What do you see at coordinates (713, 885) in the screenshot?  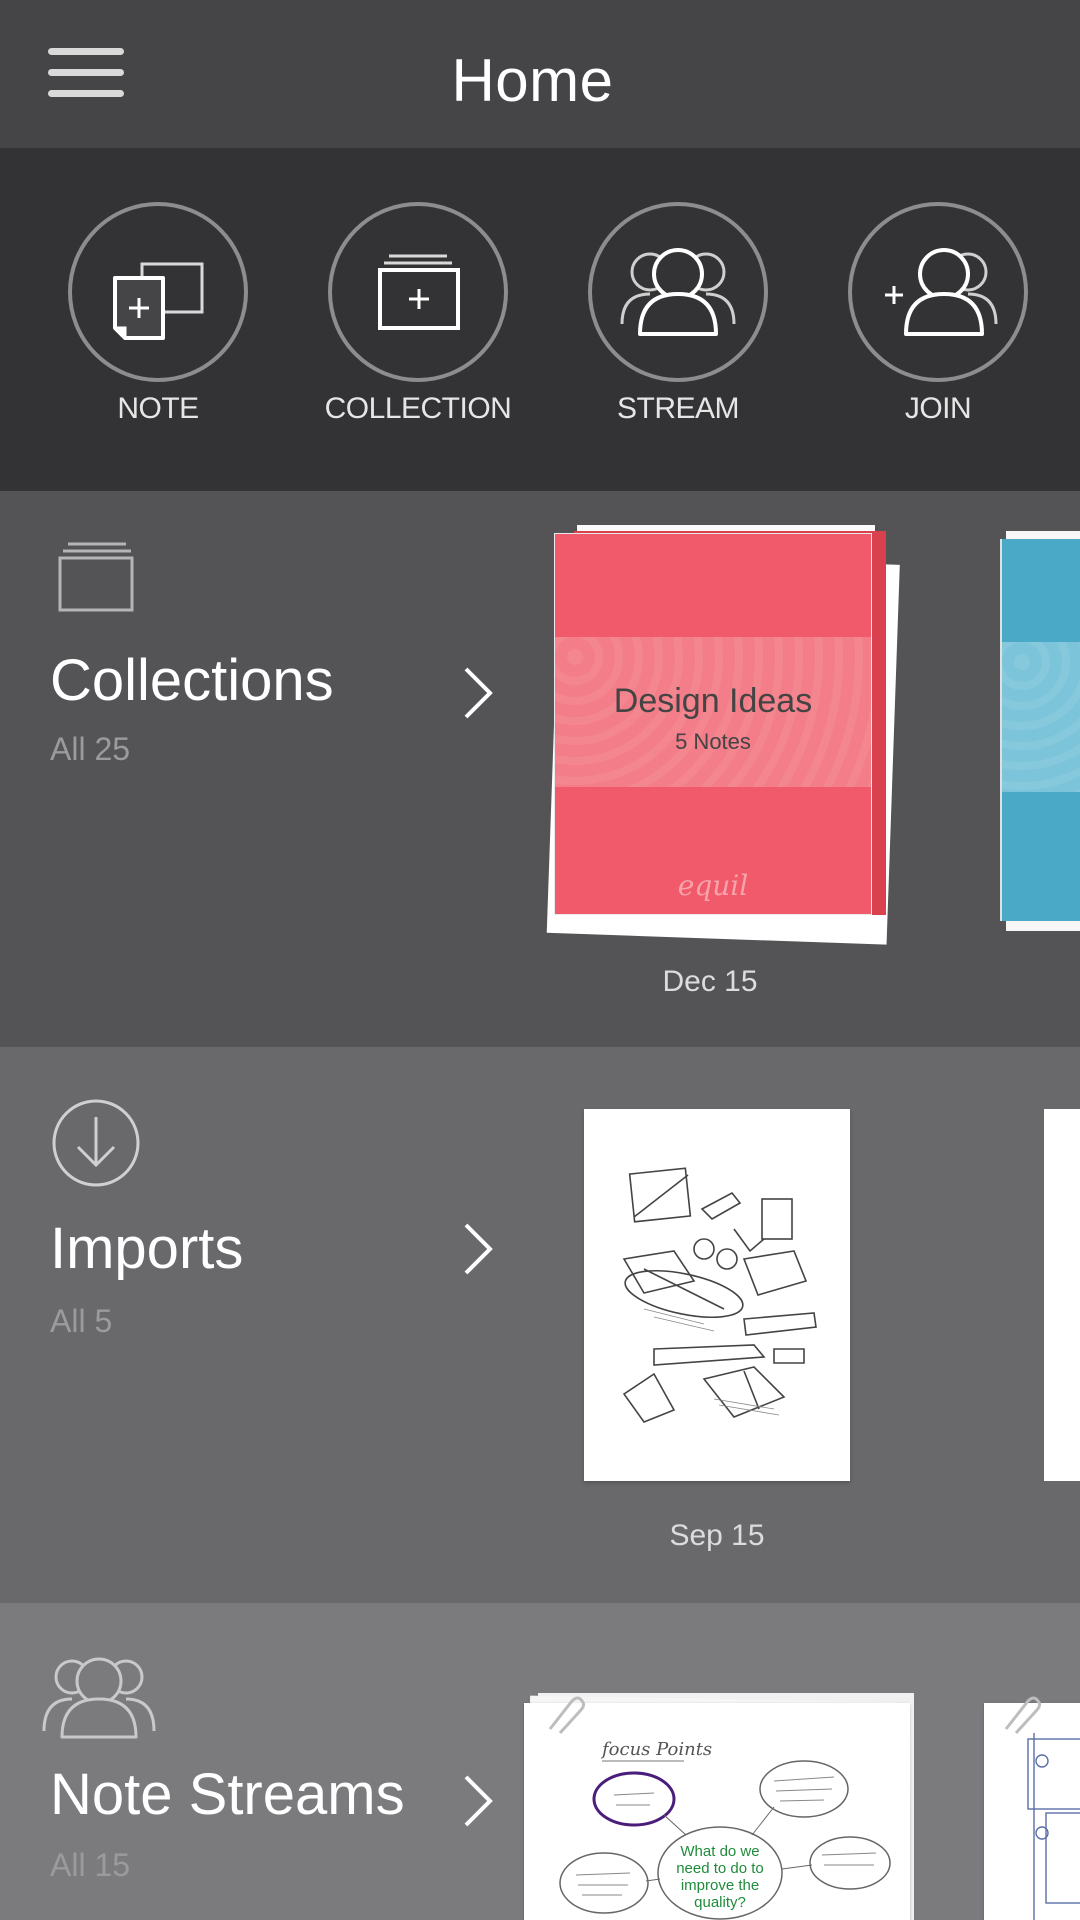 I see `equil-logo: equil` at bounding box center [713, 885].